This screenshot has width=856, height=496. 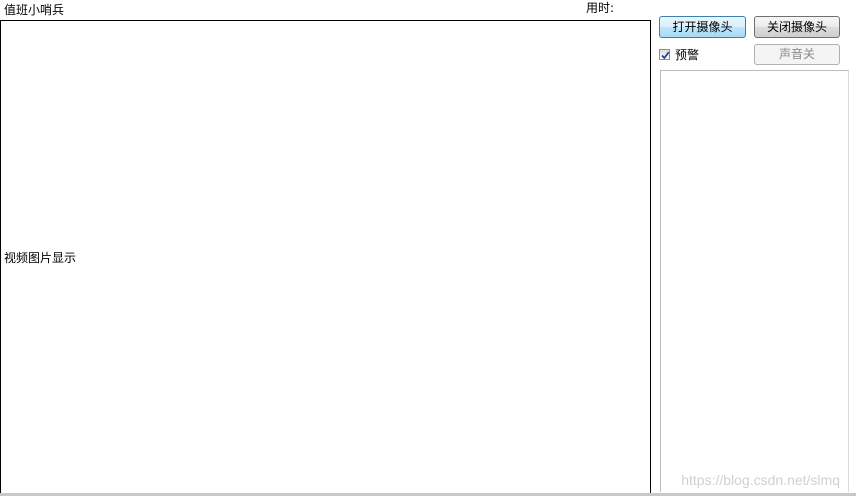 I want to click on open-camera-button: 打开摄像头, so click(x=702, y=27).